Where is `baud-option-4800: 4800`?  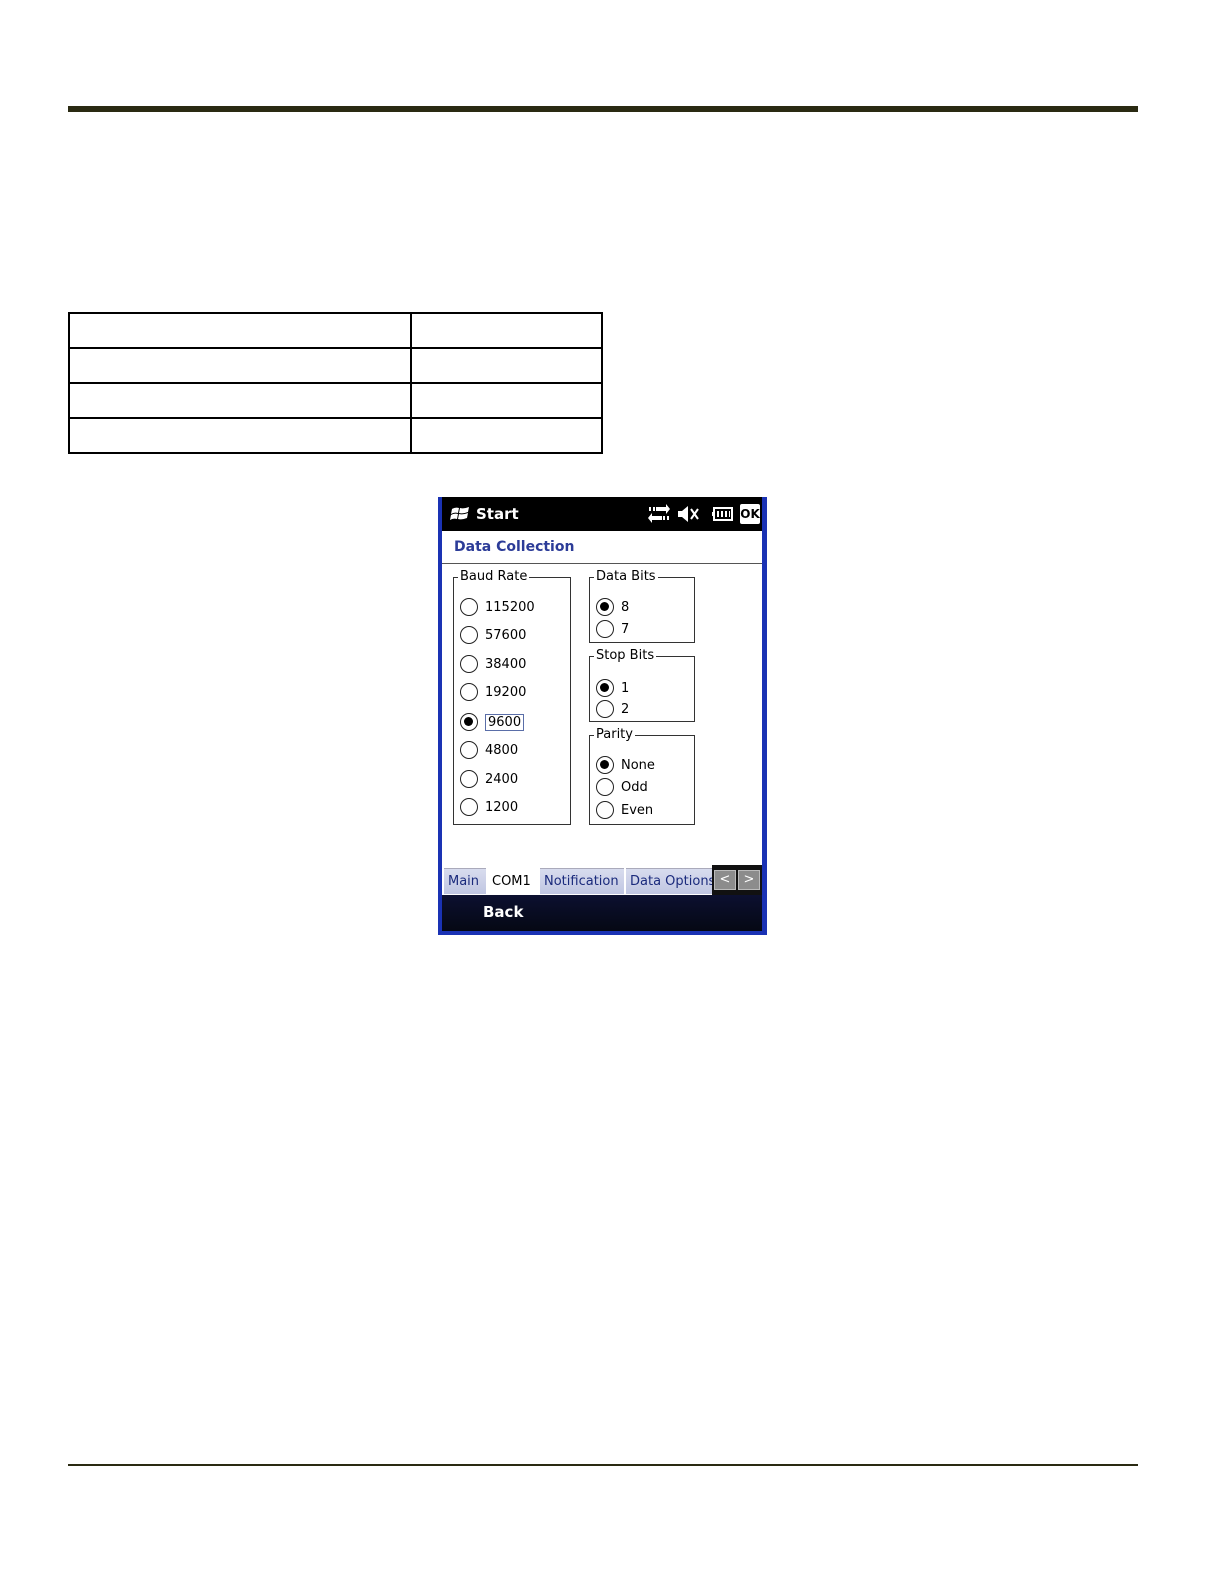 baud-option-4800: 4800 is located at coordinates (489, 750).